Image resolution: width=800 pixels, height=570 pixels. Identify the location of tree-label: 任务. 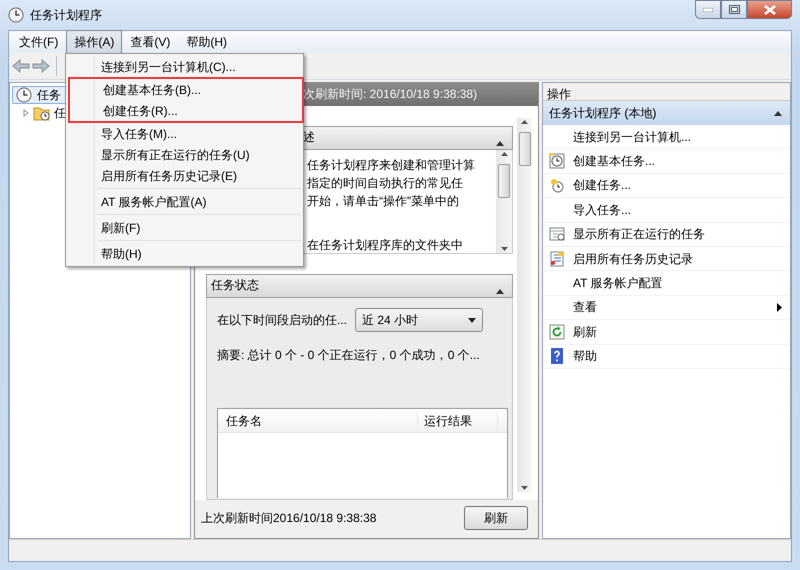
(49, 95).